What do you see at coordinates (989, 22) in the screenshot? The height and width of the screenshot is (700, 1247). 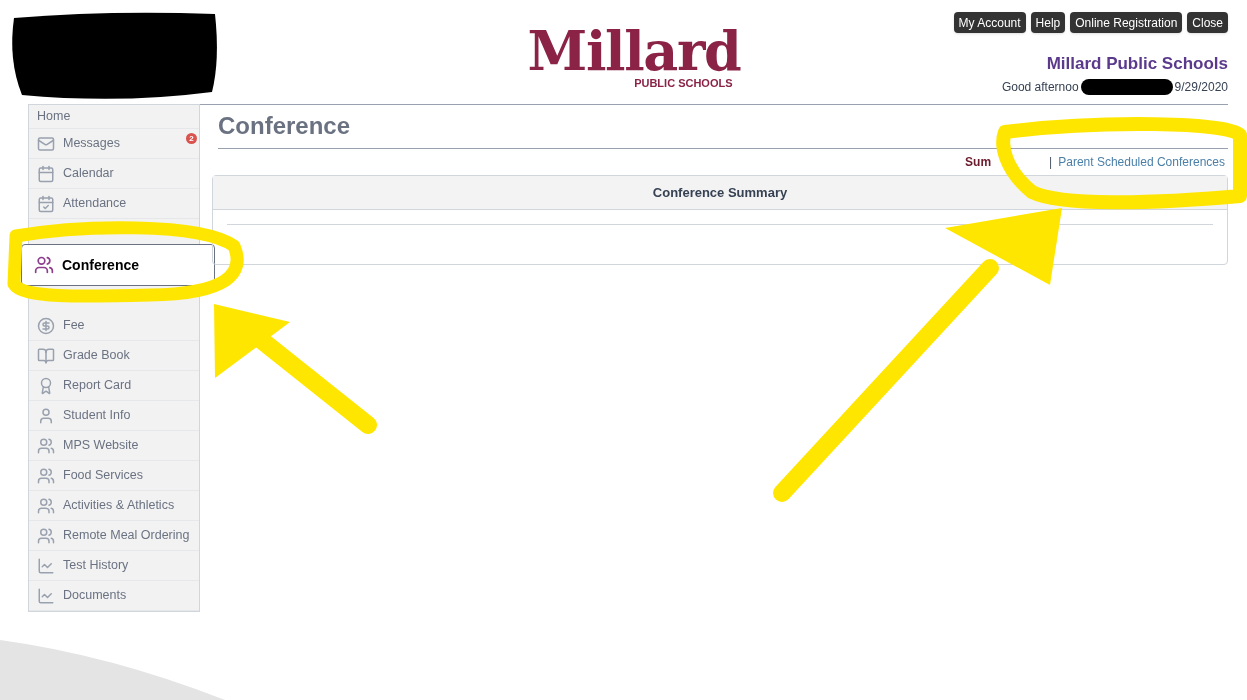 I see `header-button: My Account` at bounding box center [989, 22].